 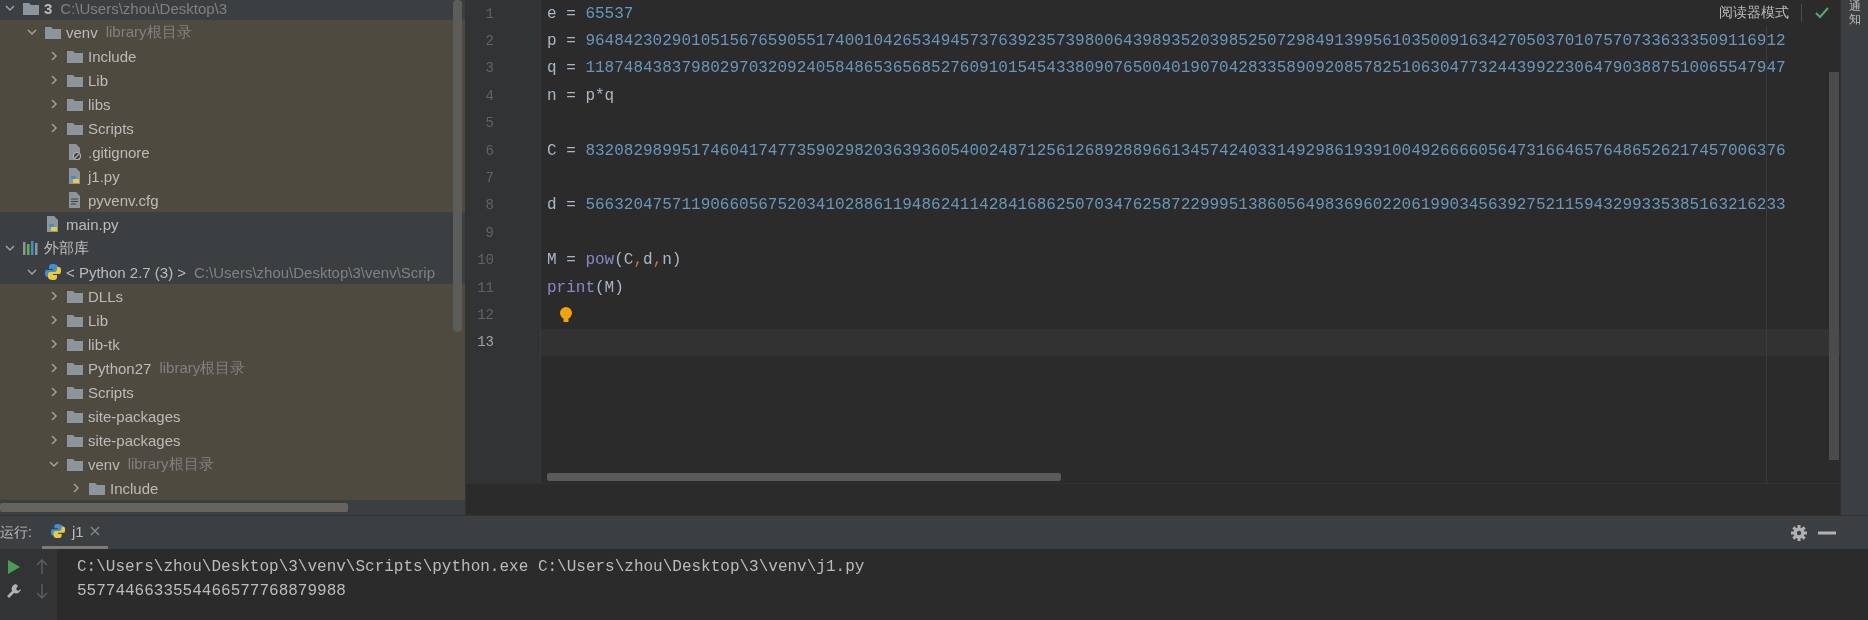 I want to click on wrench-icon, so click(x=14, y=591).